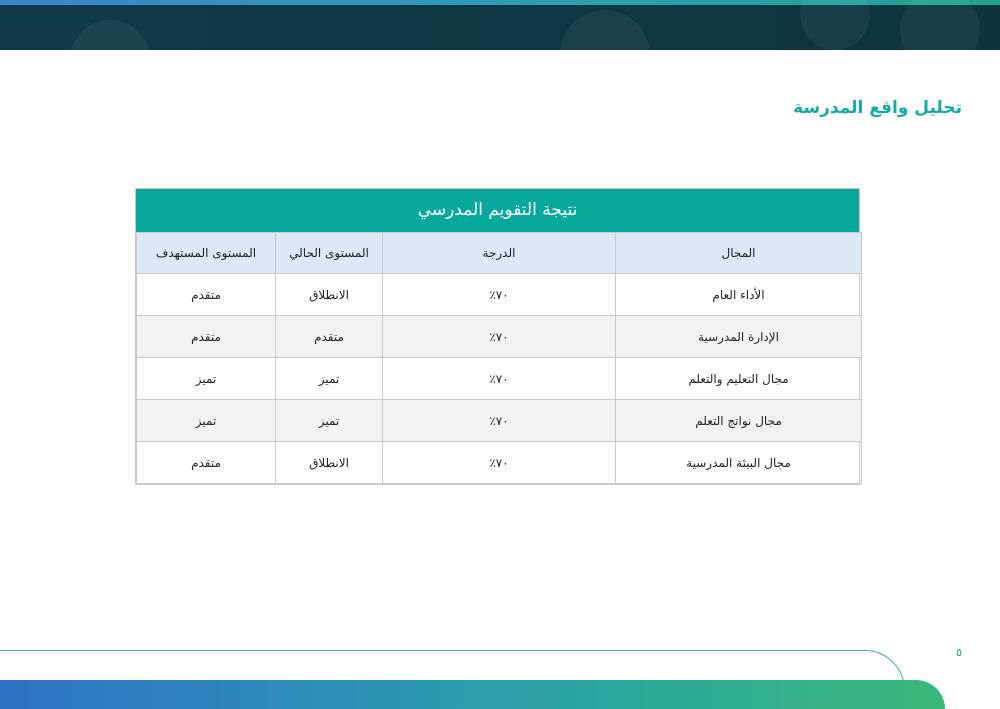 The width and height of the screenshot is (1000, 709). I want to click on cell-field: مجال التعليم والتعلم, so click(738, 378).